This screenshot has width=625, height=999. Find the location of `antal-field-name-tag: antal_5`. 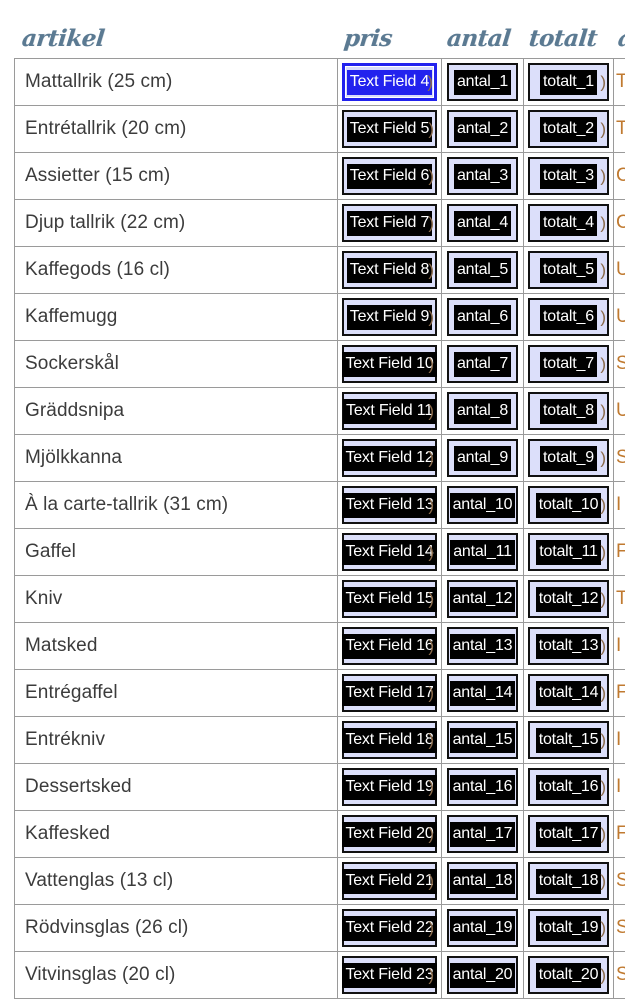

antal-field-name-tag: antal_5 is located at coordinates (482, 270).